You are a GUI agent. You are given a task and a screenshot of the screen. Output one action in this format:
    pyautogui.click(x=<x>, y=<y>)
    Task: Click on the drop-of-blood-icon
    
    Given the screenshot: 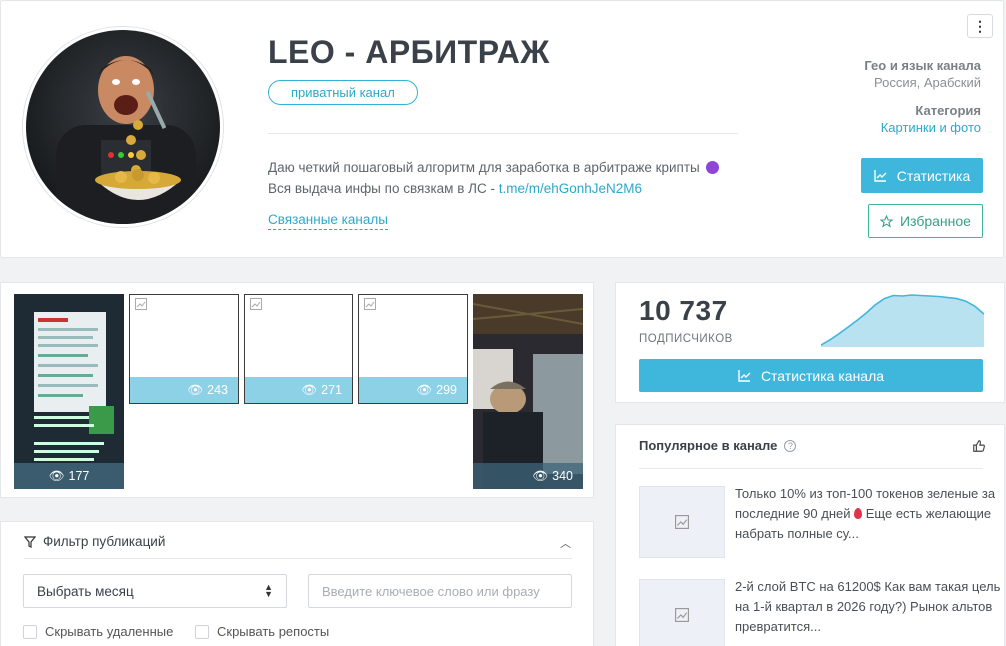 What is the action you would take?
    pyautogui.click(x=858, y=513)
    